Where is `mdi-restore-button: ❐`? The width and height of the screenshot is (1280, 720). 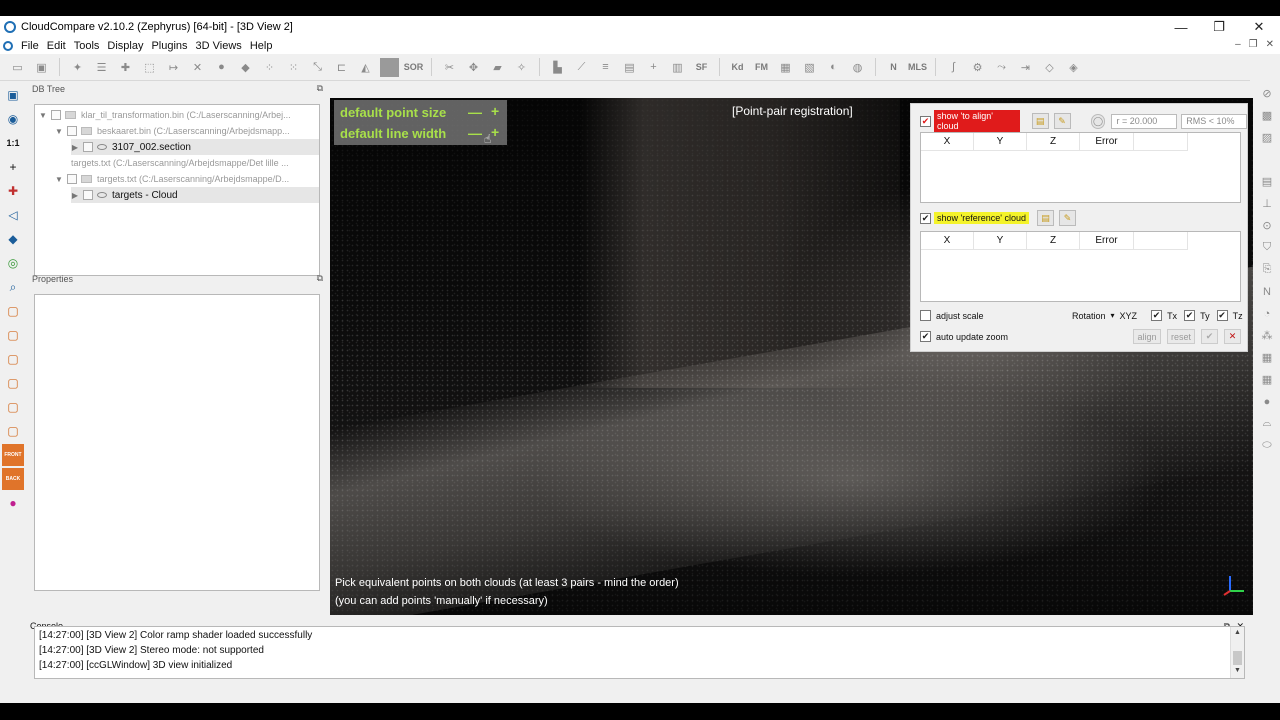
mdi-restore-button: ❐ is located at coordinates (1253, 44).